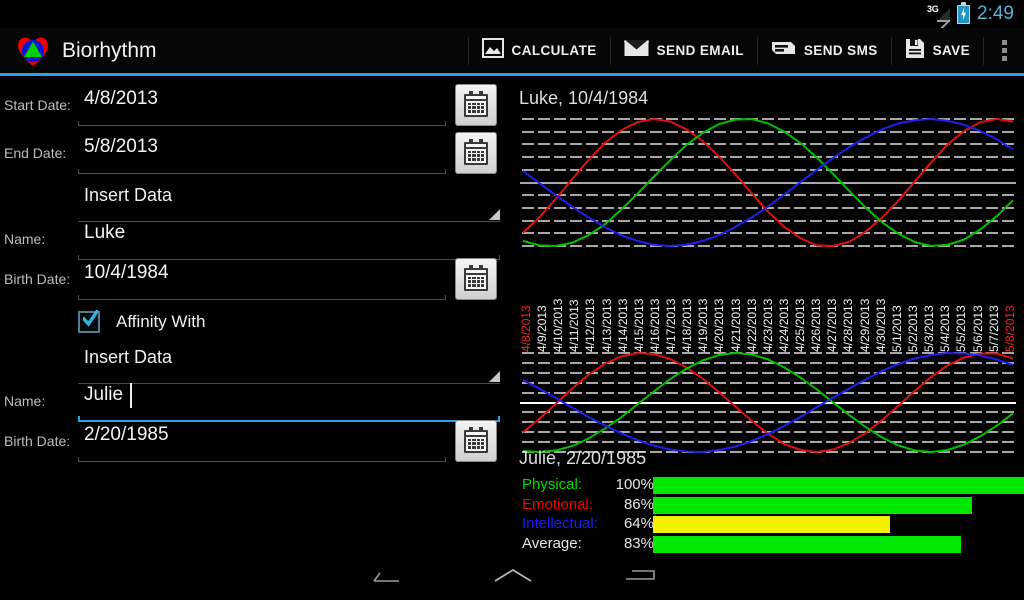 The image size is (1024, 600). What do you see at coordinates (784, 325) in the screenshot?
I see `date-label: 4/24/2013` at bounding box center [784, 325].